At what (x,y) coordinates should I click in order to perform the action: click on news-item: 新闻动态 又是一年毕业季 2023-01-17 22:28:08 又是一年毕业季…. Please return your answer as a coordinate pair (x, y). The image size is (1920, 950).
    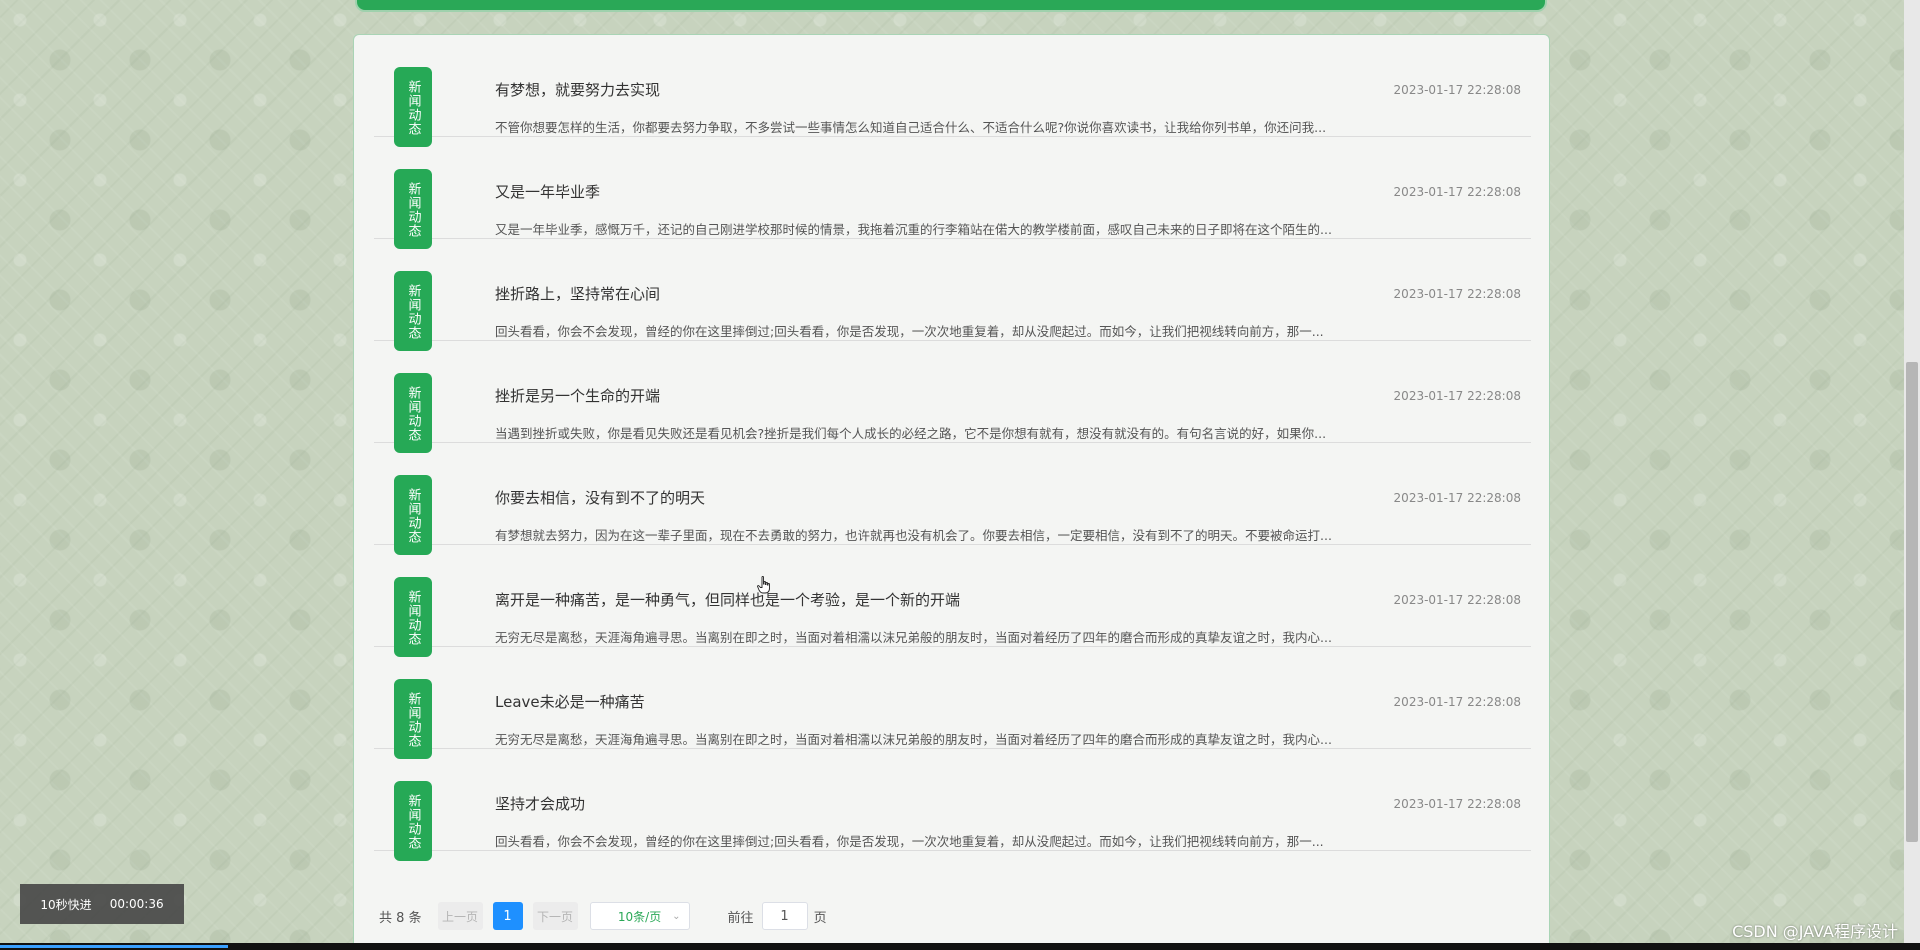
    Looking at the image, I should click on (952, 193).